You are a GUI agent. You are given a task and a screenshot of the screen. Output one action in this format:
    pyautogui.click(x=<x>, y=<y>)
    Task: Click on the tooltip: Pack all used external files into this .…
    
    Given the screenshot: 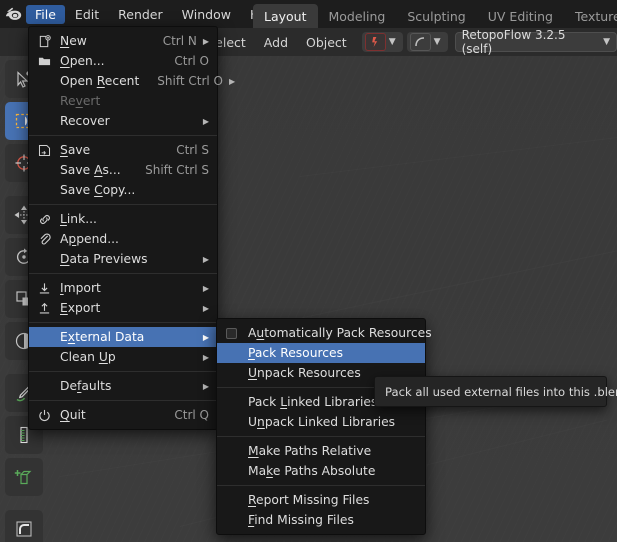 What is the action you would take?
    pyautogui.click(x=495, y=391)
    